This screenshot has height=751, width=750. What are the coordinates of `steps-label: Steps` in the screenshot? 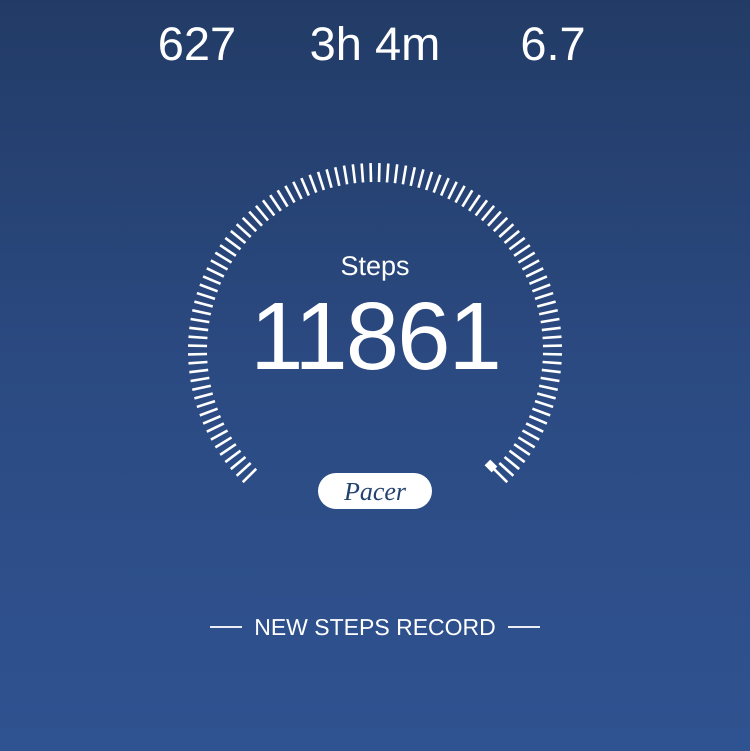 It's located at (375, 266).